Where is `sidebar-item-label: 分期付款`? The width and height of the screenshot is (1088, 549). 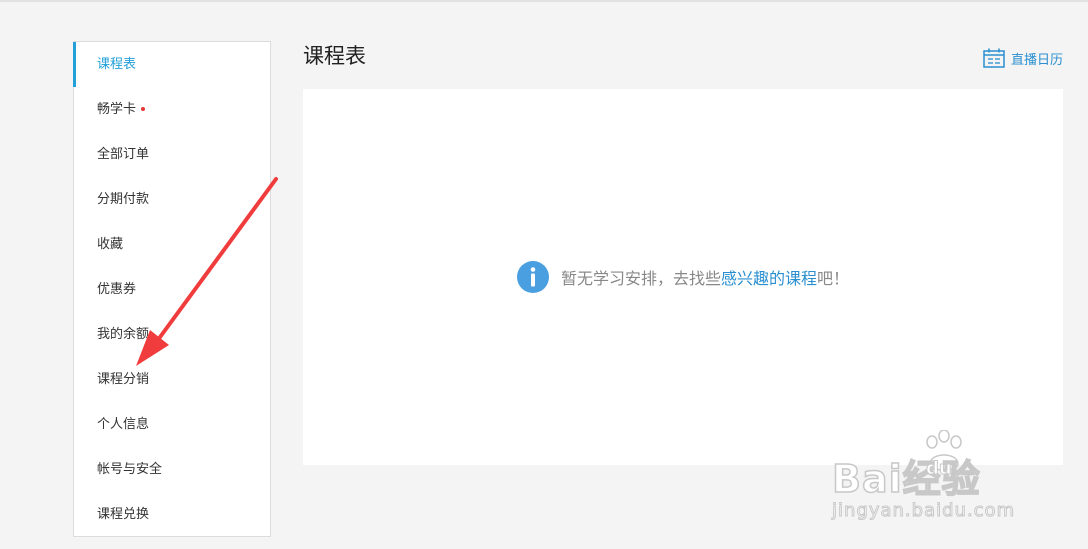 sidebar-item-label: 分期付款 is located at coordinates (123, 199).